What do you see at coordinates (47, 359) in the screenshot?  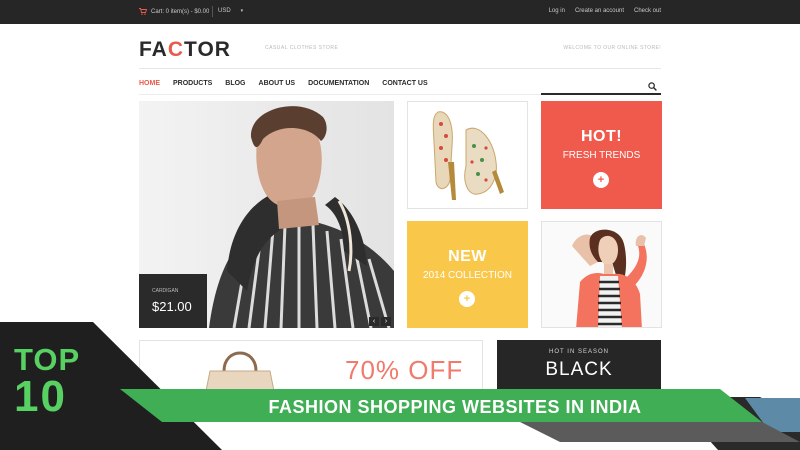 I see `top-word: TOP` at bounding box center [47, 359].